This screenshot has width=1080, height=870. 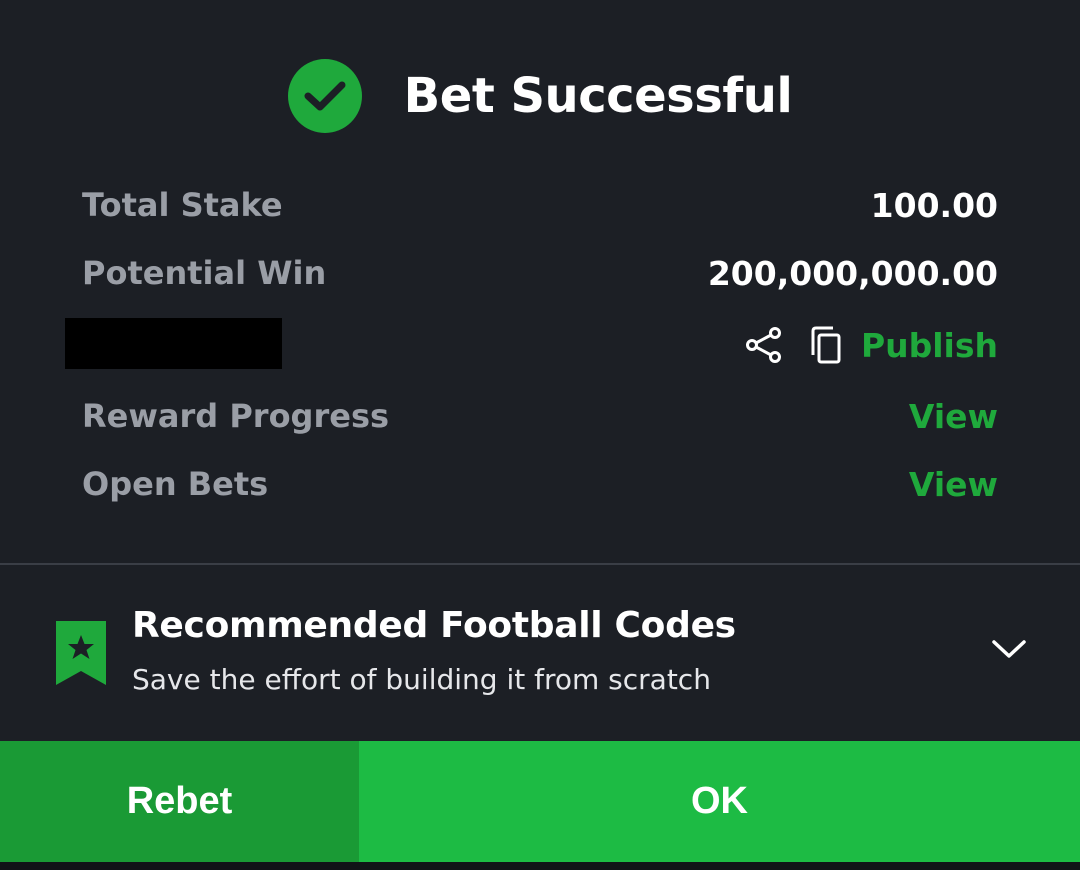 What do you see at coordinates (929, 345) in the screenshot?
I see `publish-link: Publish` at bounding box center [929, 345].